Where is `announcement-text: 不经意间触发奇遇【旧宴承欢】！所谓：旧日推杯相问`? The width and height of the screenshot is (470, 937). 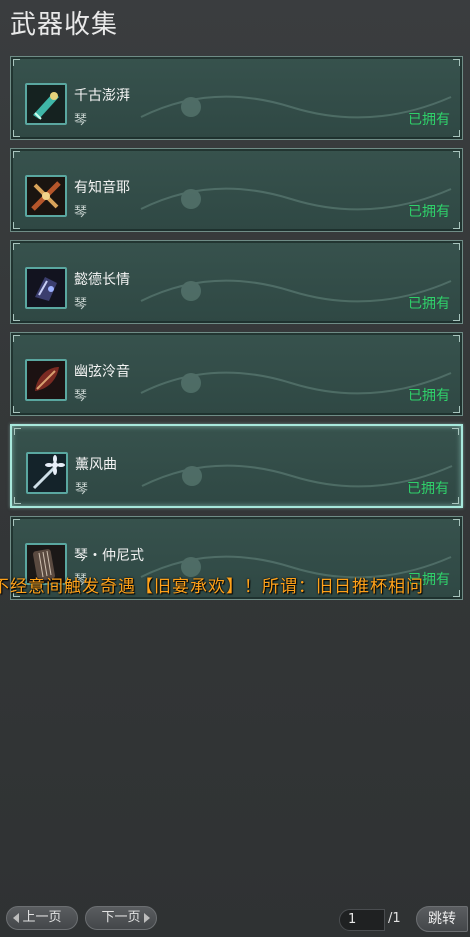 announcement-text: 不经意间触发奇遇【旧宴承欢】！所谓：旧日推杯相问 is located at coordinates (212, 587).